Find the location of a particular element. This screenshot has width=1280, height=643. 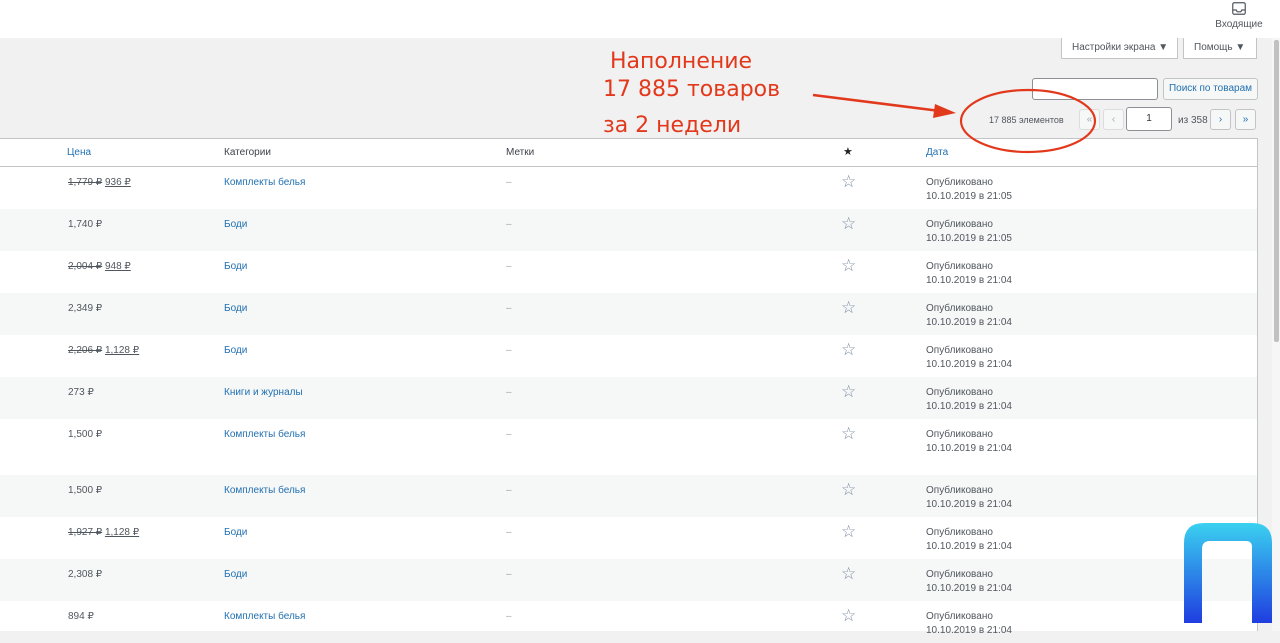

table-header: Цена Категории Метки ★ Дата is located at coordinates (628, 153).